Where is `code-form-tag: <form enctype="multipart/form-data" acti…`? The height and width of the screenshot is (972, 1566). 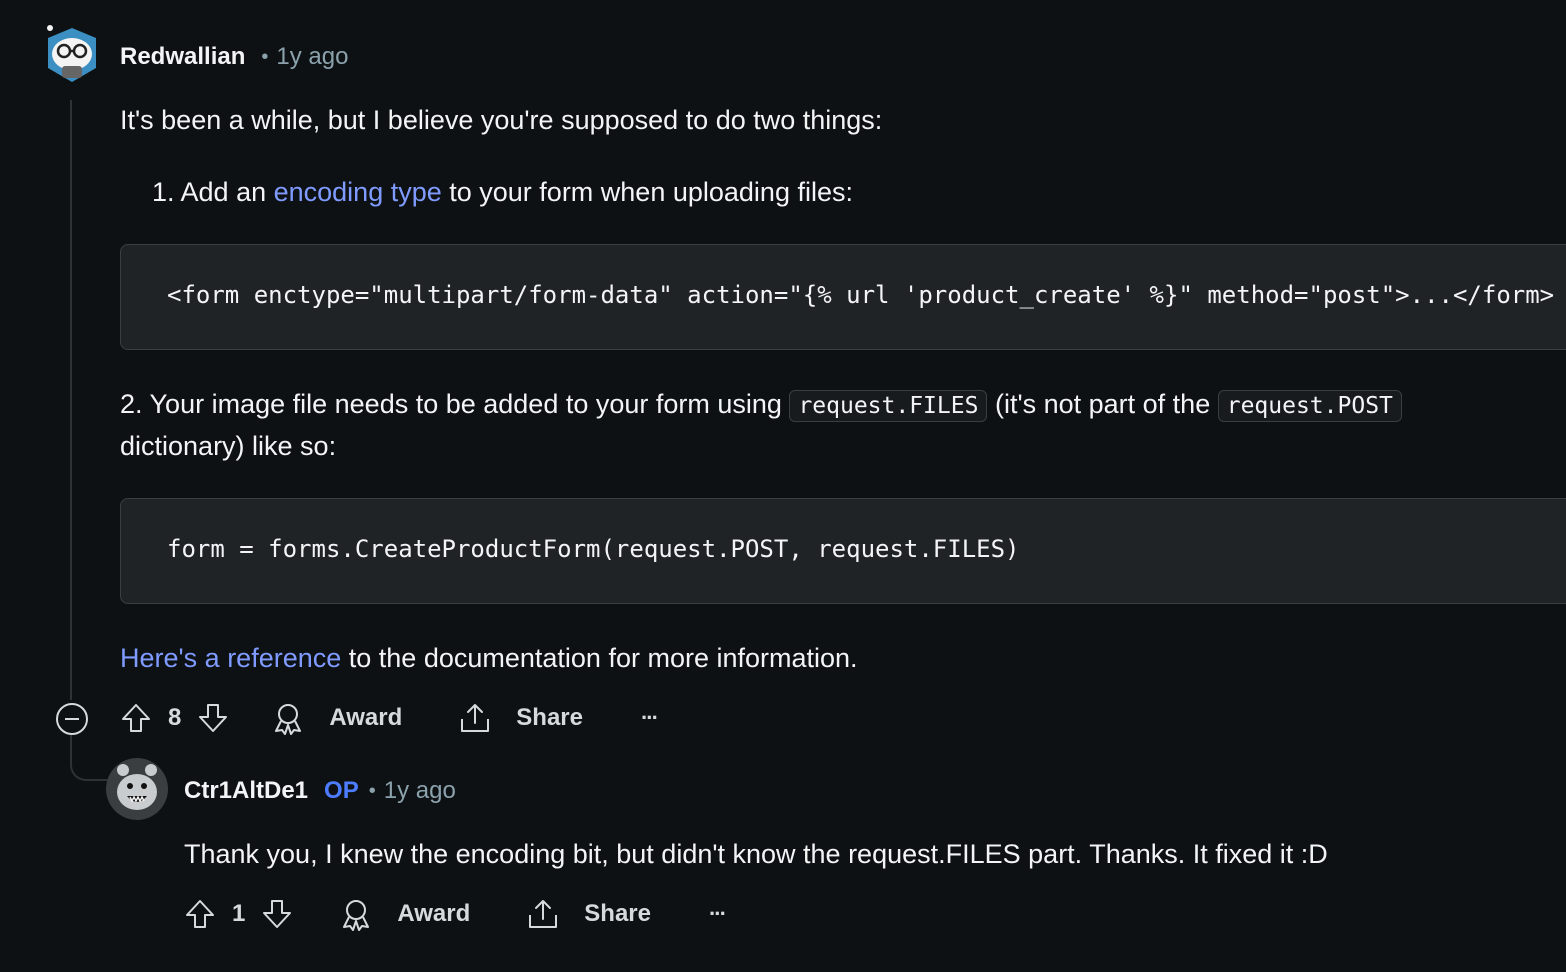
code-form-tag: <form enctype="multipart/form-data" acti… is located at coordinates (861, 295).